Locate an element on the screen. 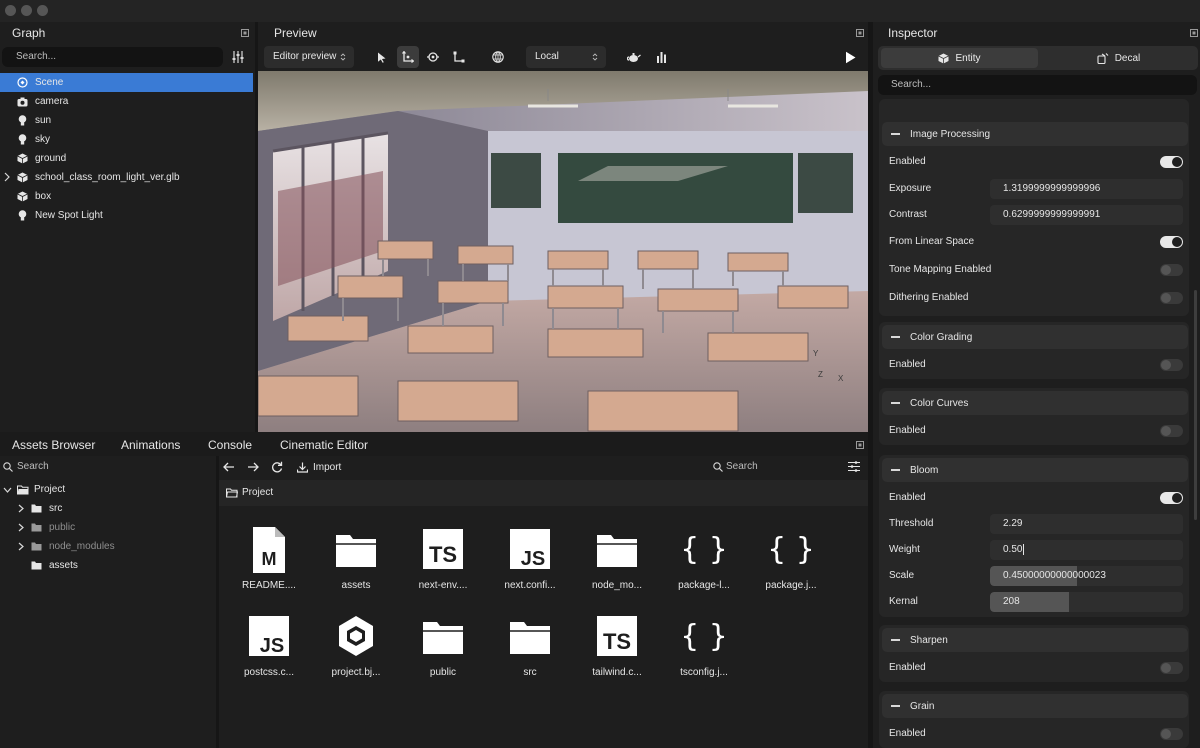  kernal-slider: 208 is located at coordinates (1086, 602).